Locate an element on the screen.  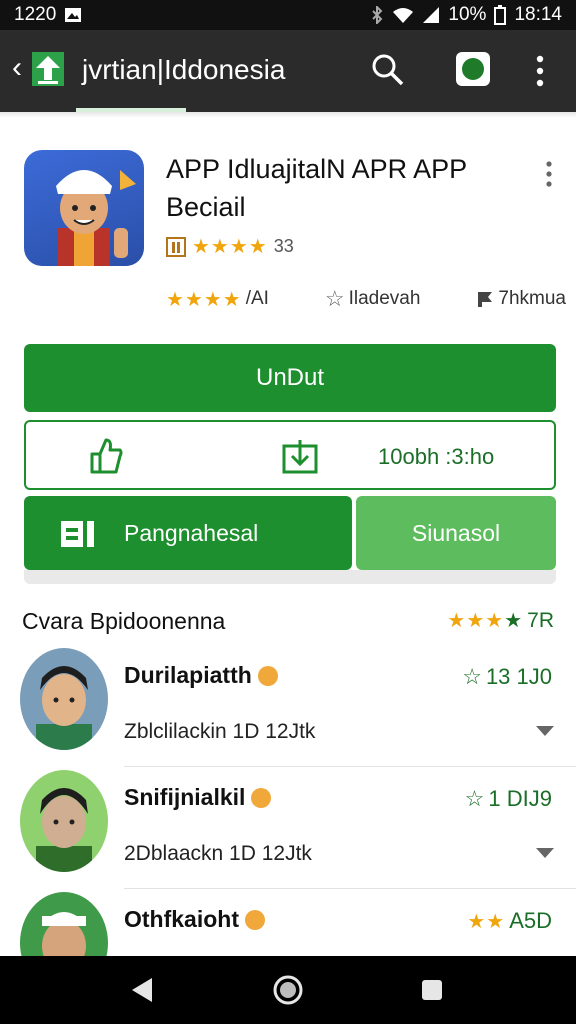
reviewer-name: Durilapiatth is located at coordinates (201, 675).